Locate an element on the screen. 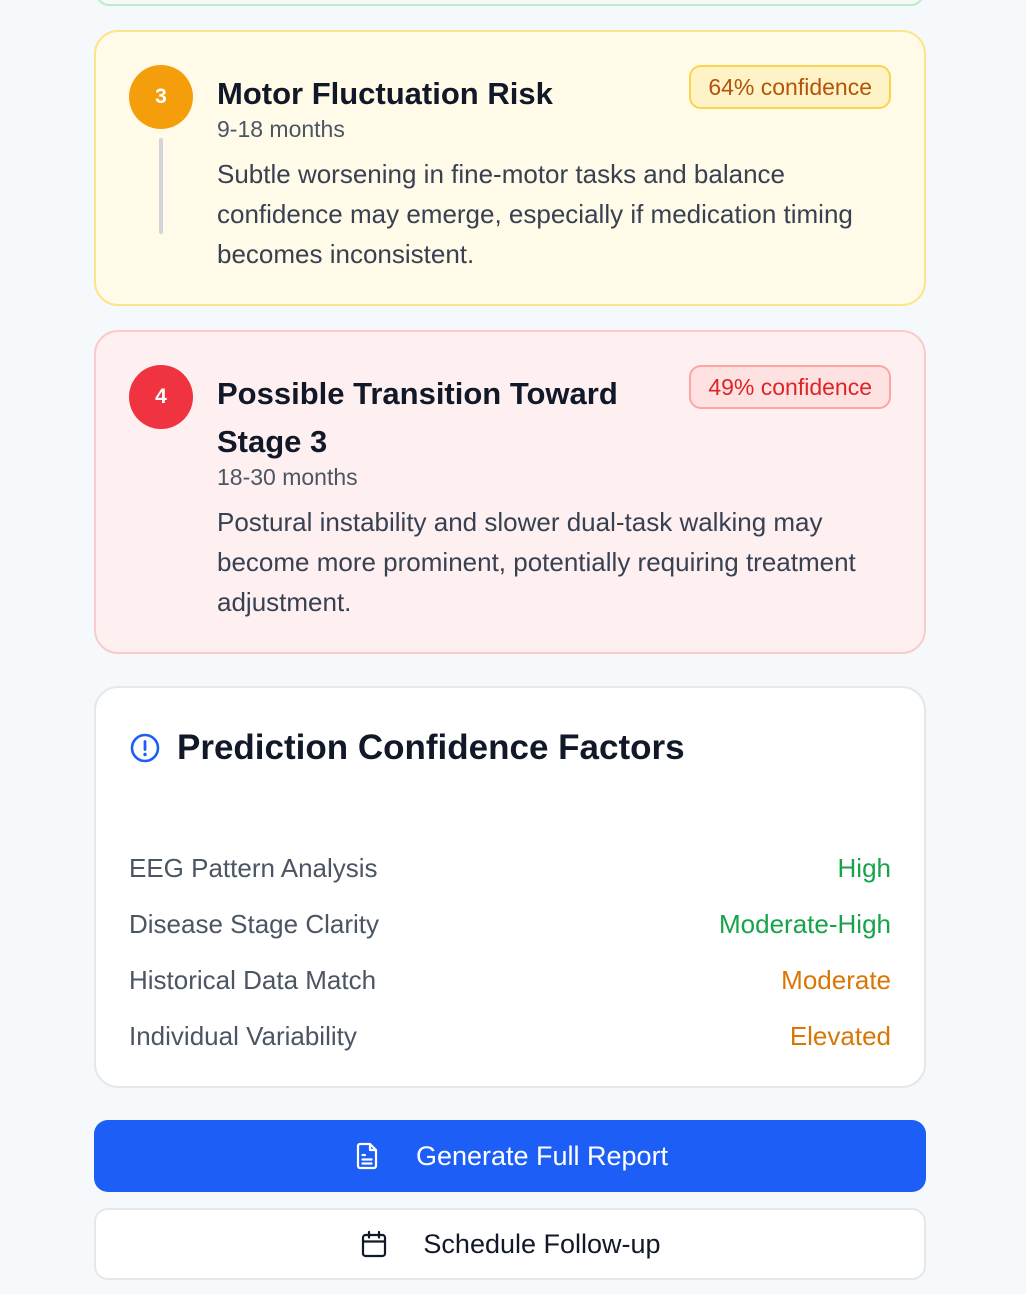  confidence-badge: 64% confidence is located at coordinates (790, 87).